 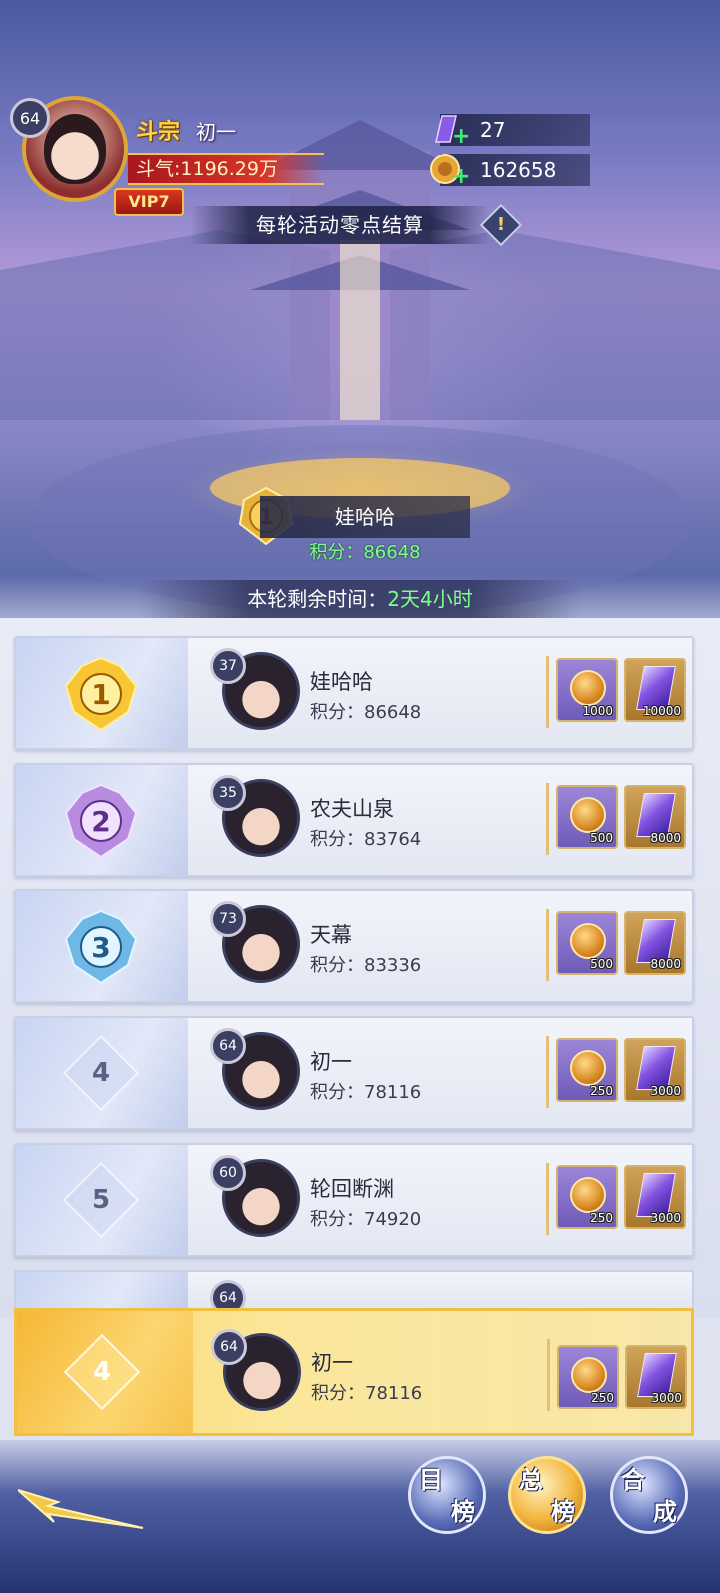 What do you see at coordinates (366, 712) in the screenshot?
I see `row-score: 积分：86648` at bounding box center [366, 712].